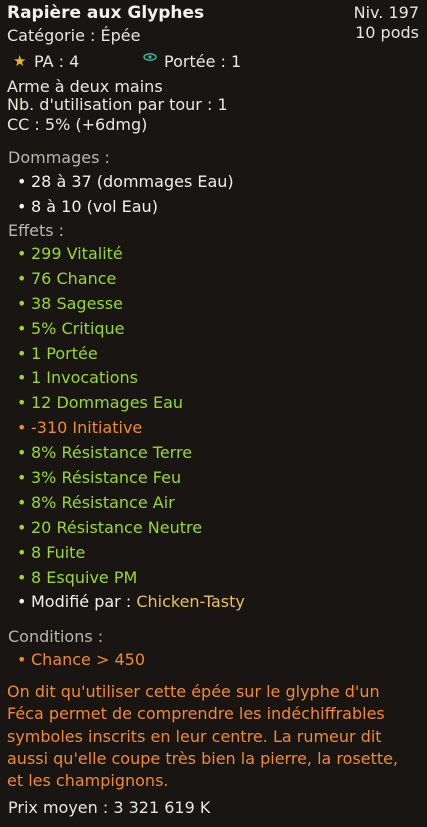 The height and width of the screenshot is (827, 427). What do you see at coordinates (87, 206) in the screenshot?
I see `damage-line: • 8 à 10 (vol Eau)` at bounding box center [87, 206].